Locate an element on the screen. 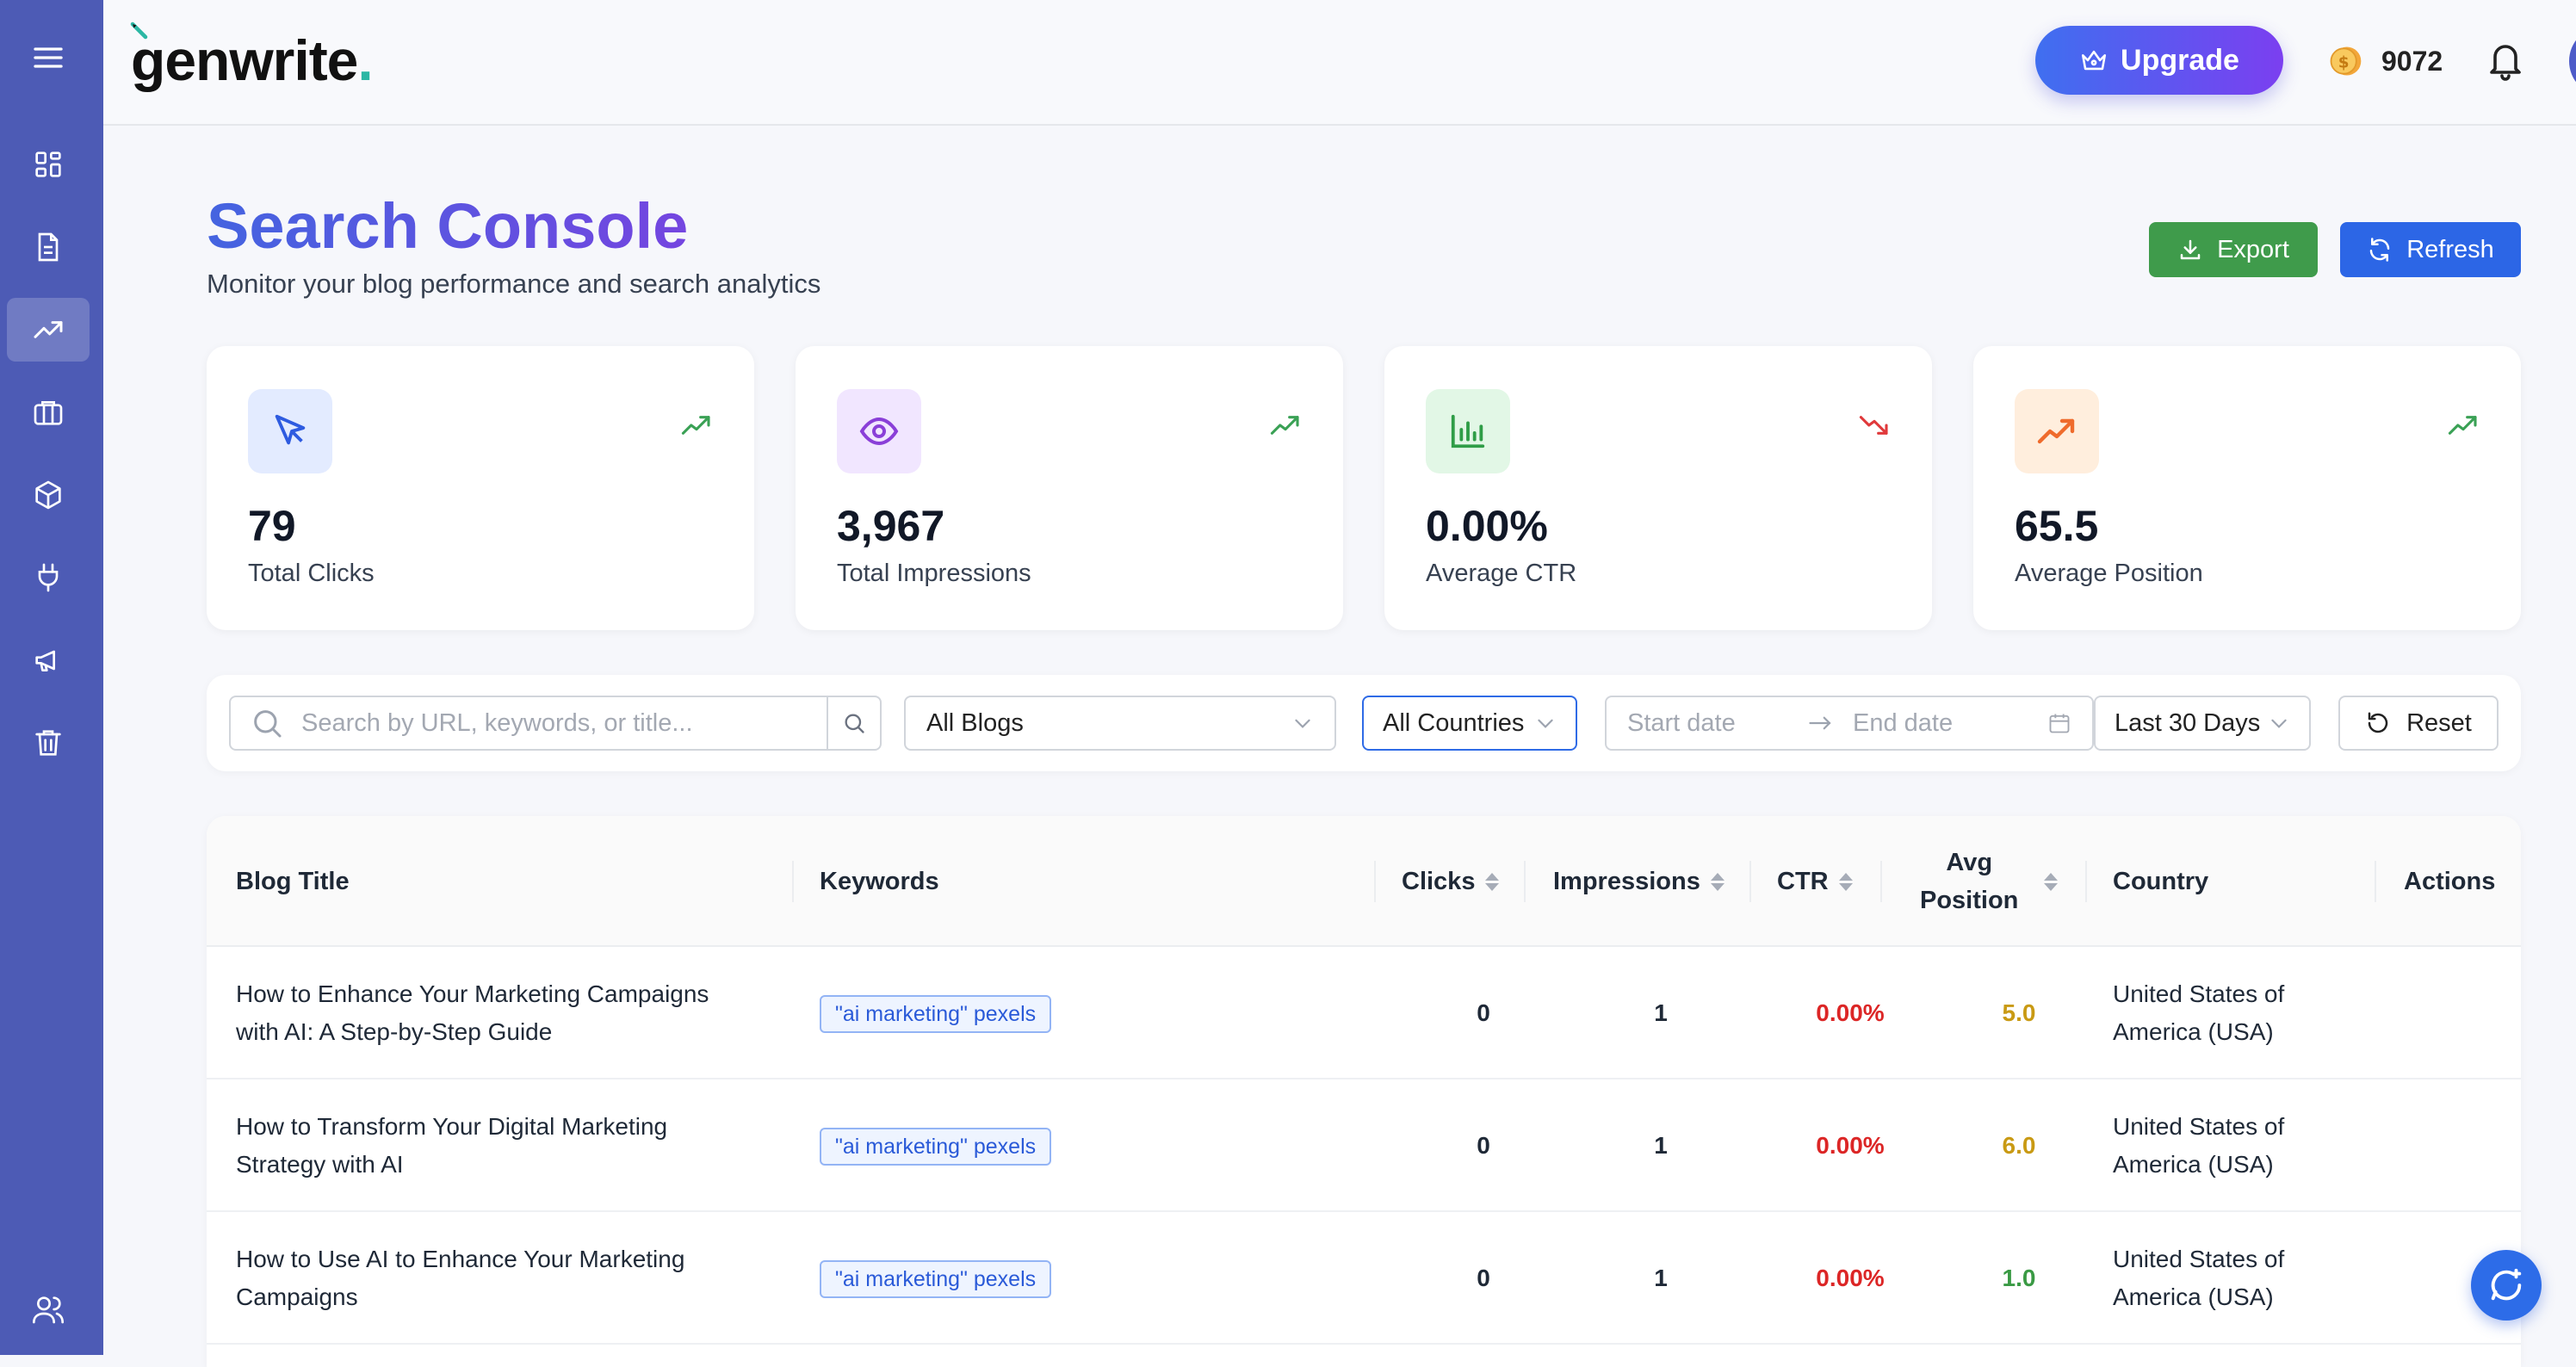 This screenshot has width=2576, height=1367. stat-card-clicks: 79 Total Clicks is located at coordinates (481, 488).